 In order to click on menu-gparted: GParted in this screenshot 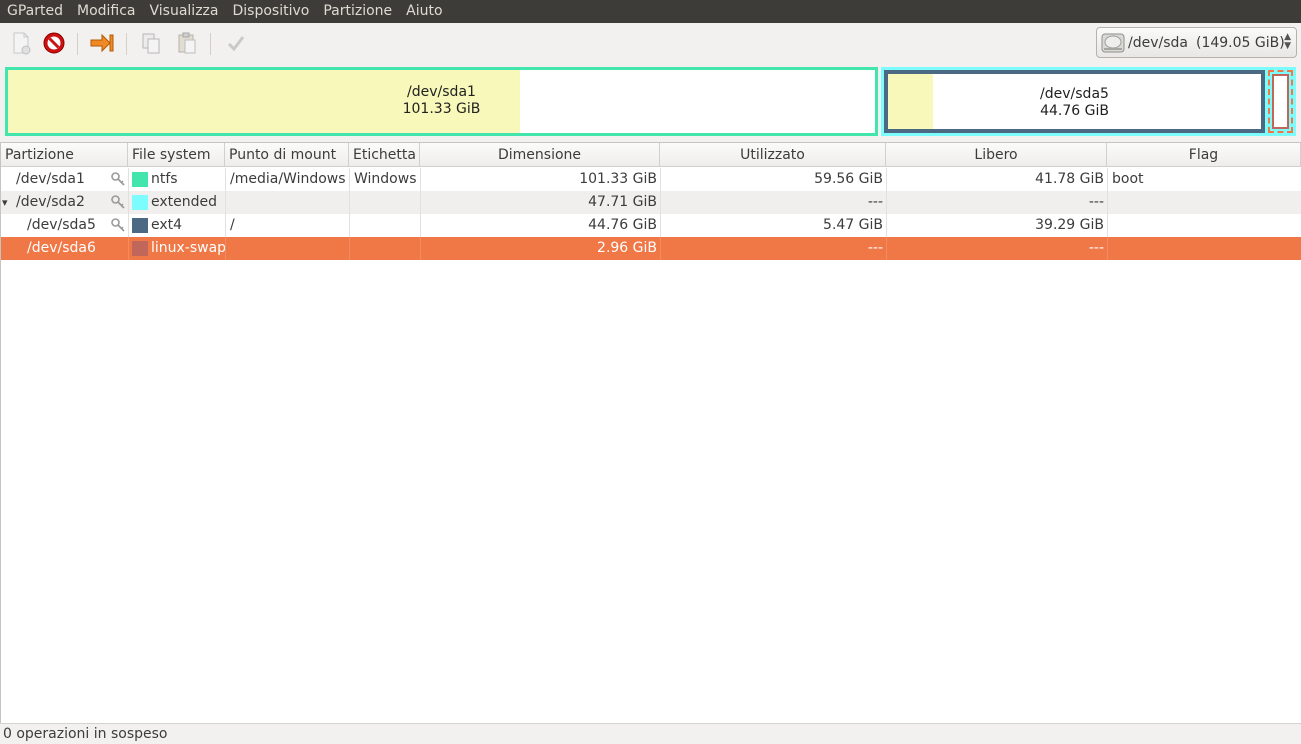, I will do `click(35, 11)`.